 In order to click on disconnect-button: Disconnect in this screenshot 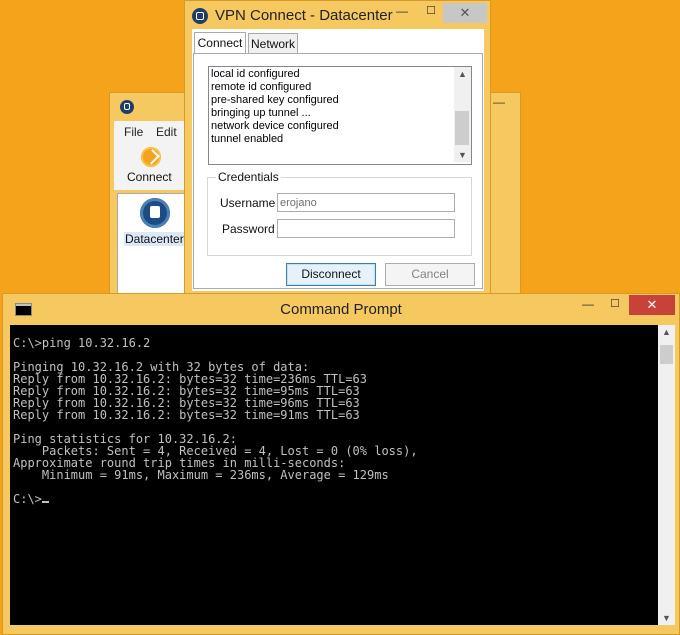, I will do `click(331, 274)`.